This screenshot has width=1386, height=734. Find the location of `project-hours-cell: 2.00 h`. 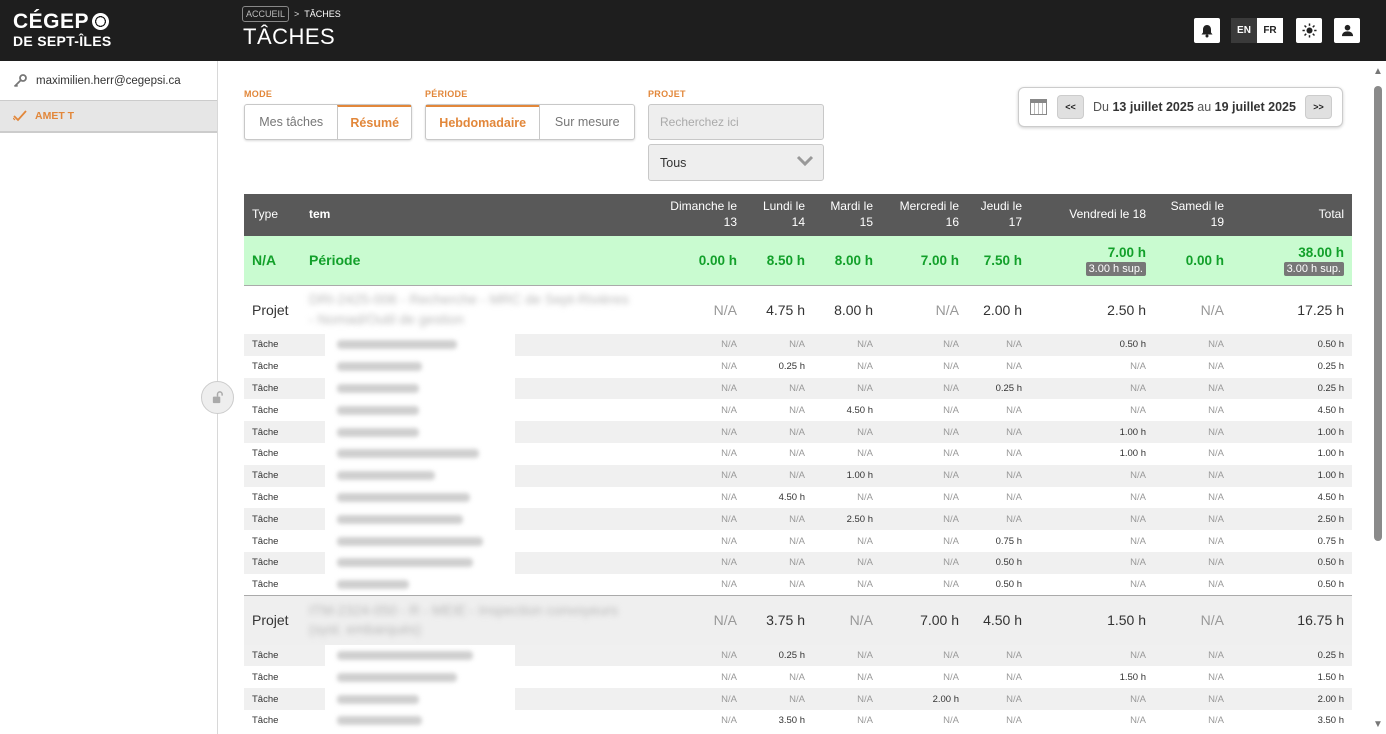

project-hours-cell: 2.00 h is located at coordinates (998, 309).